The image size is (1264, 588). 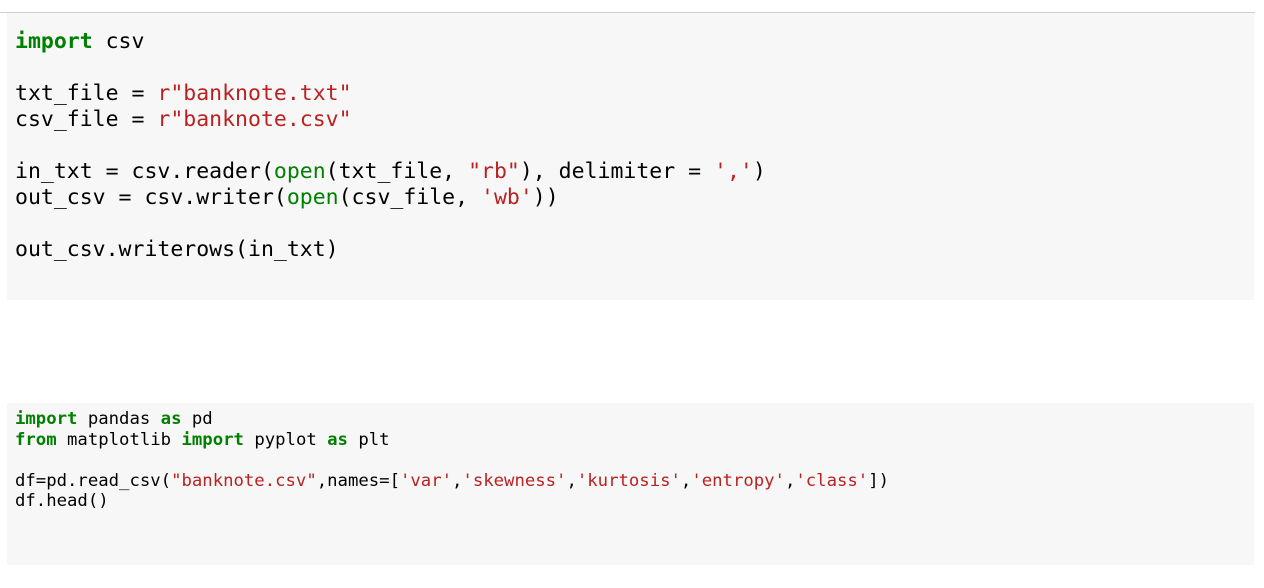 What do you see at coordinates (634, 440) in the screenshot?
I see `code-line: from matplotlib import pyplot as plt` at bounding box center [634, 440].